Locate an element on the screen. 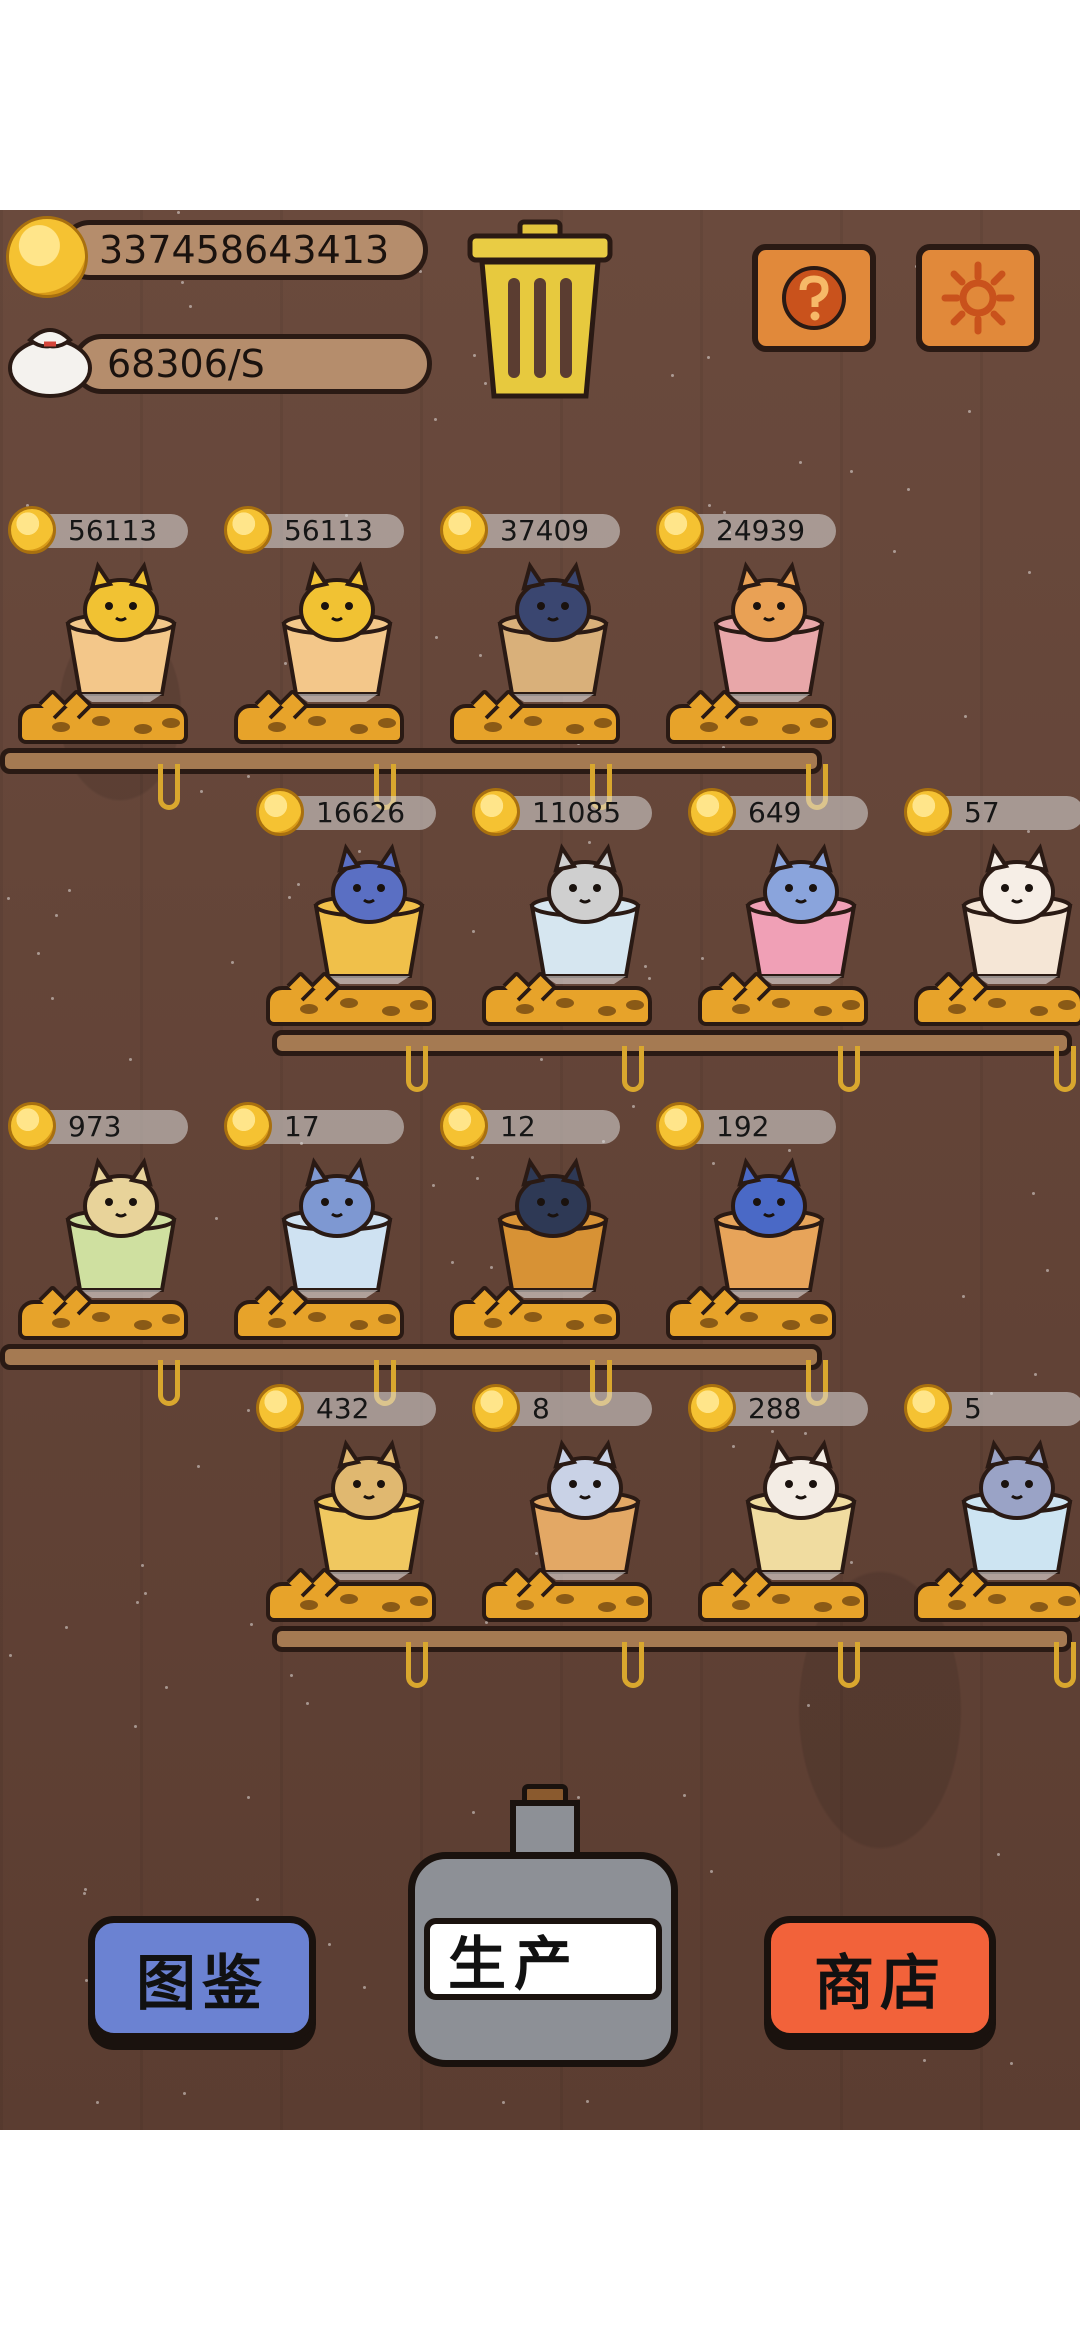 Image resolution: width=1080 pixels, height=2340 pixels. earnings-value: 11085 is located at coordinates (577, 812).